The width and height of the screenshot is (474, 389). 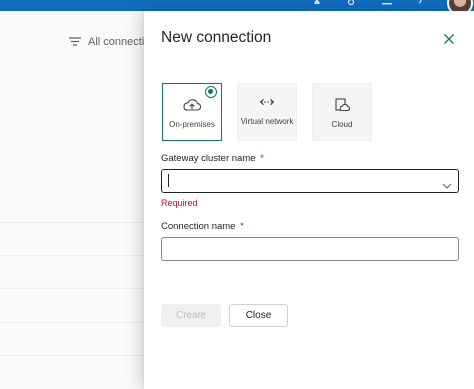 I want to click on close-button: Close, so click(x=258, y=315).